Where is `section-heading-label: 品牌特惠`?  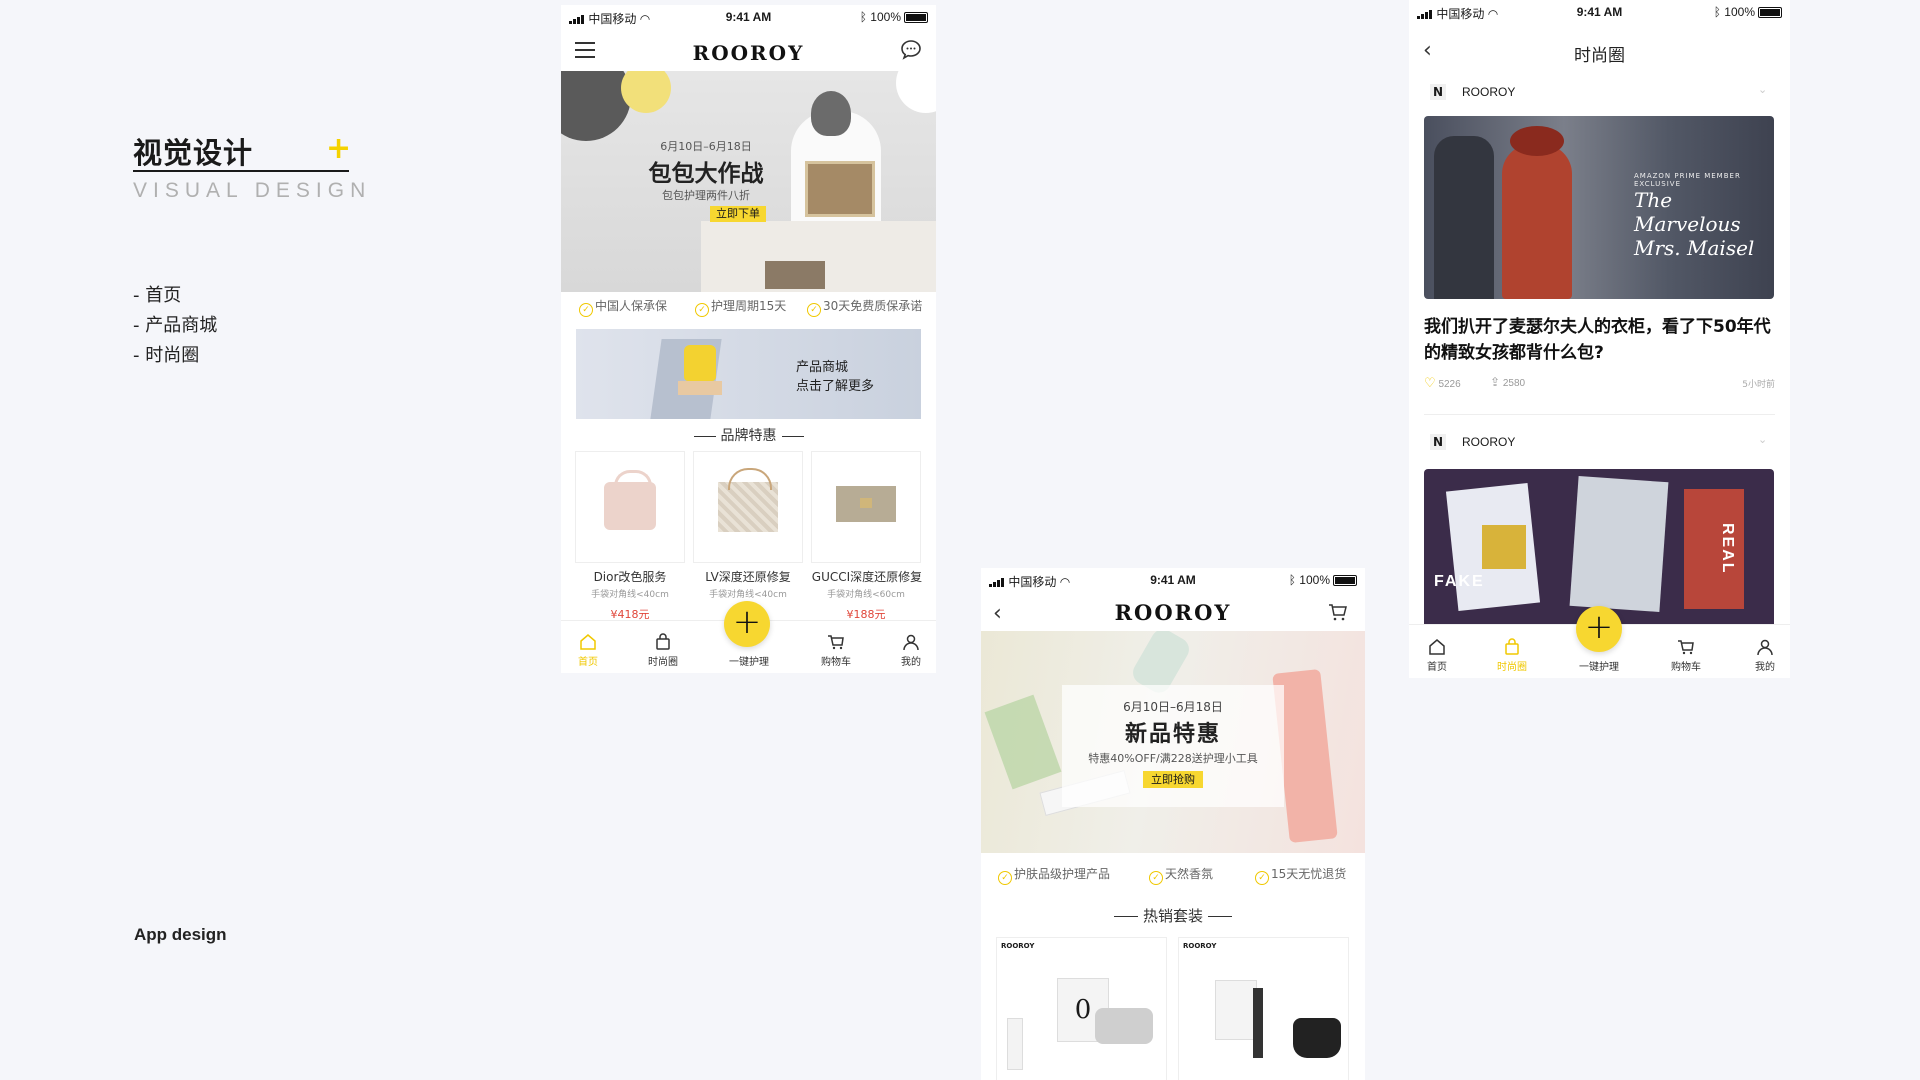
section-heading-label: 品牌特惠 is located at coordinates (748, 436).